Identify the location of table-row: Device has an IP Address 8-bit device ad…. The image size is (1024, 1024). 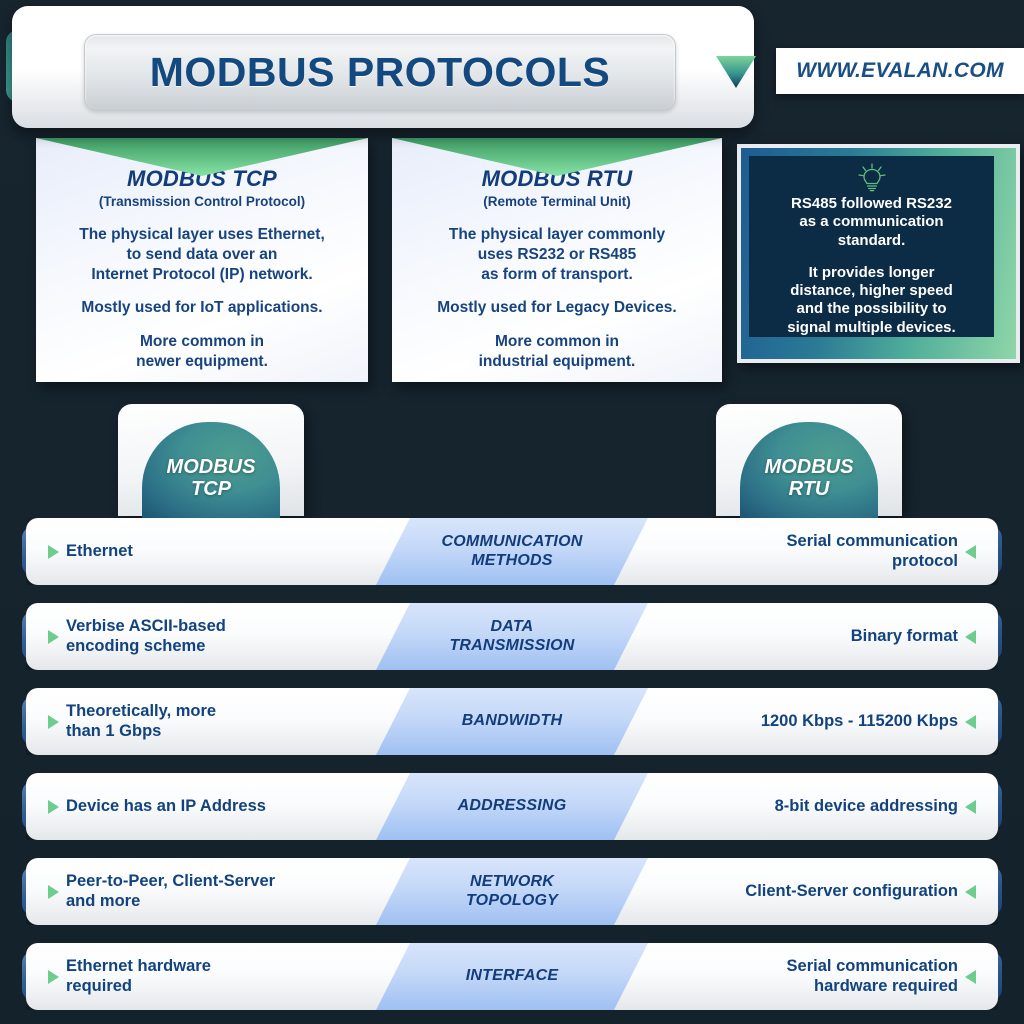
(512, 805).